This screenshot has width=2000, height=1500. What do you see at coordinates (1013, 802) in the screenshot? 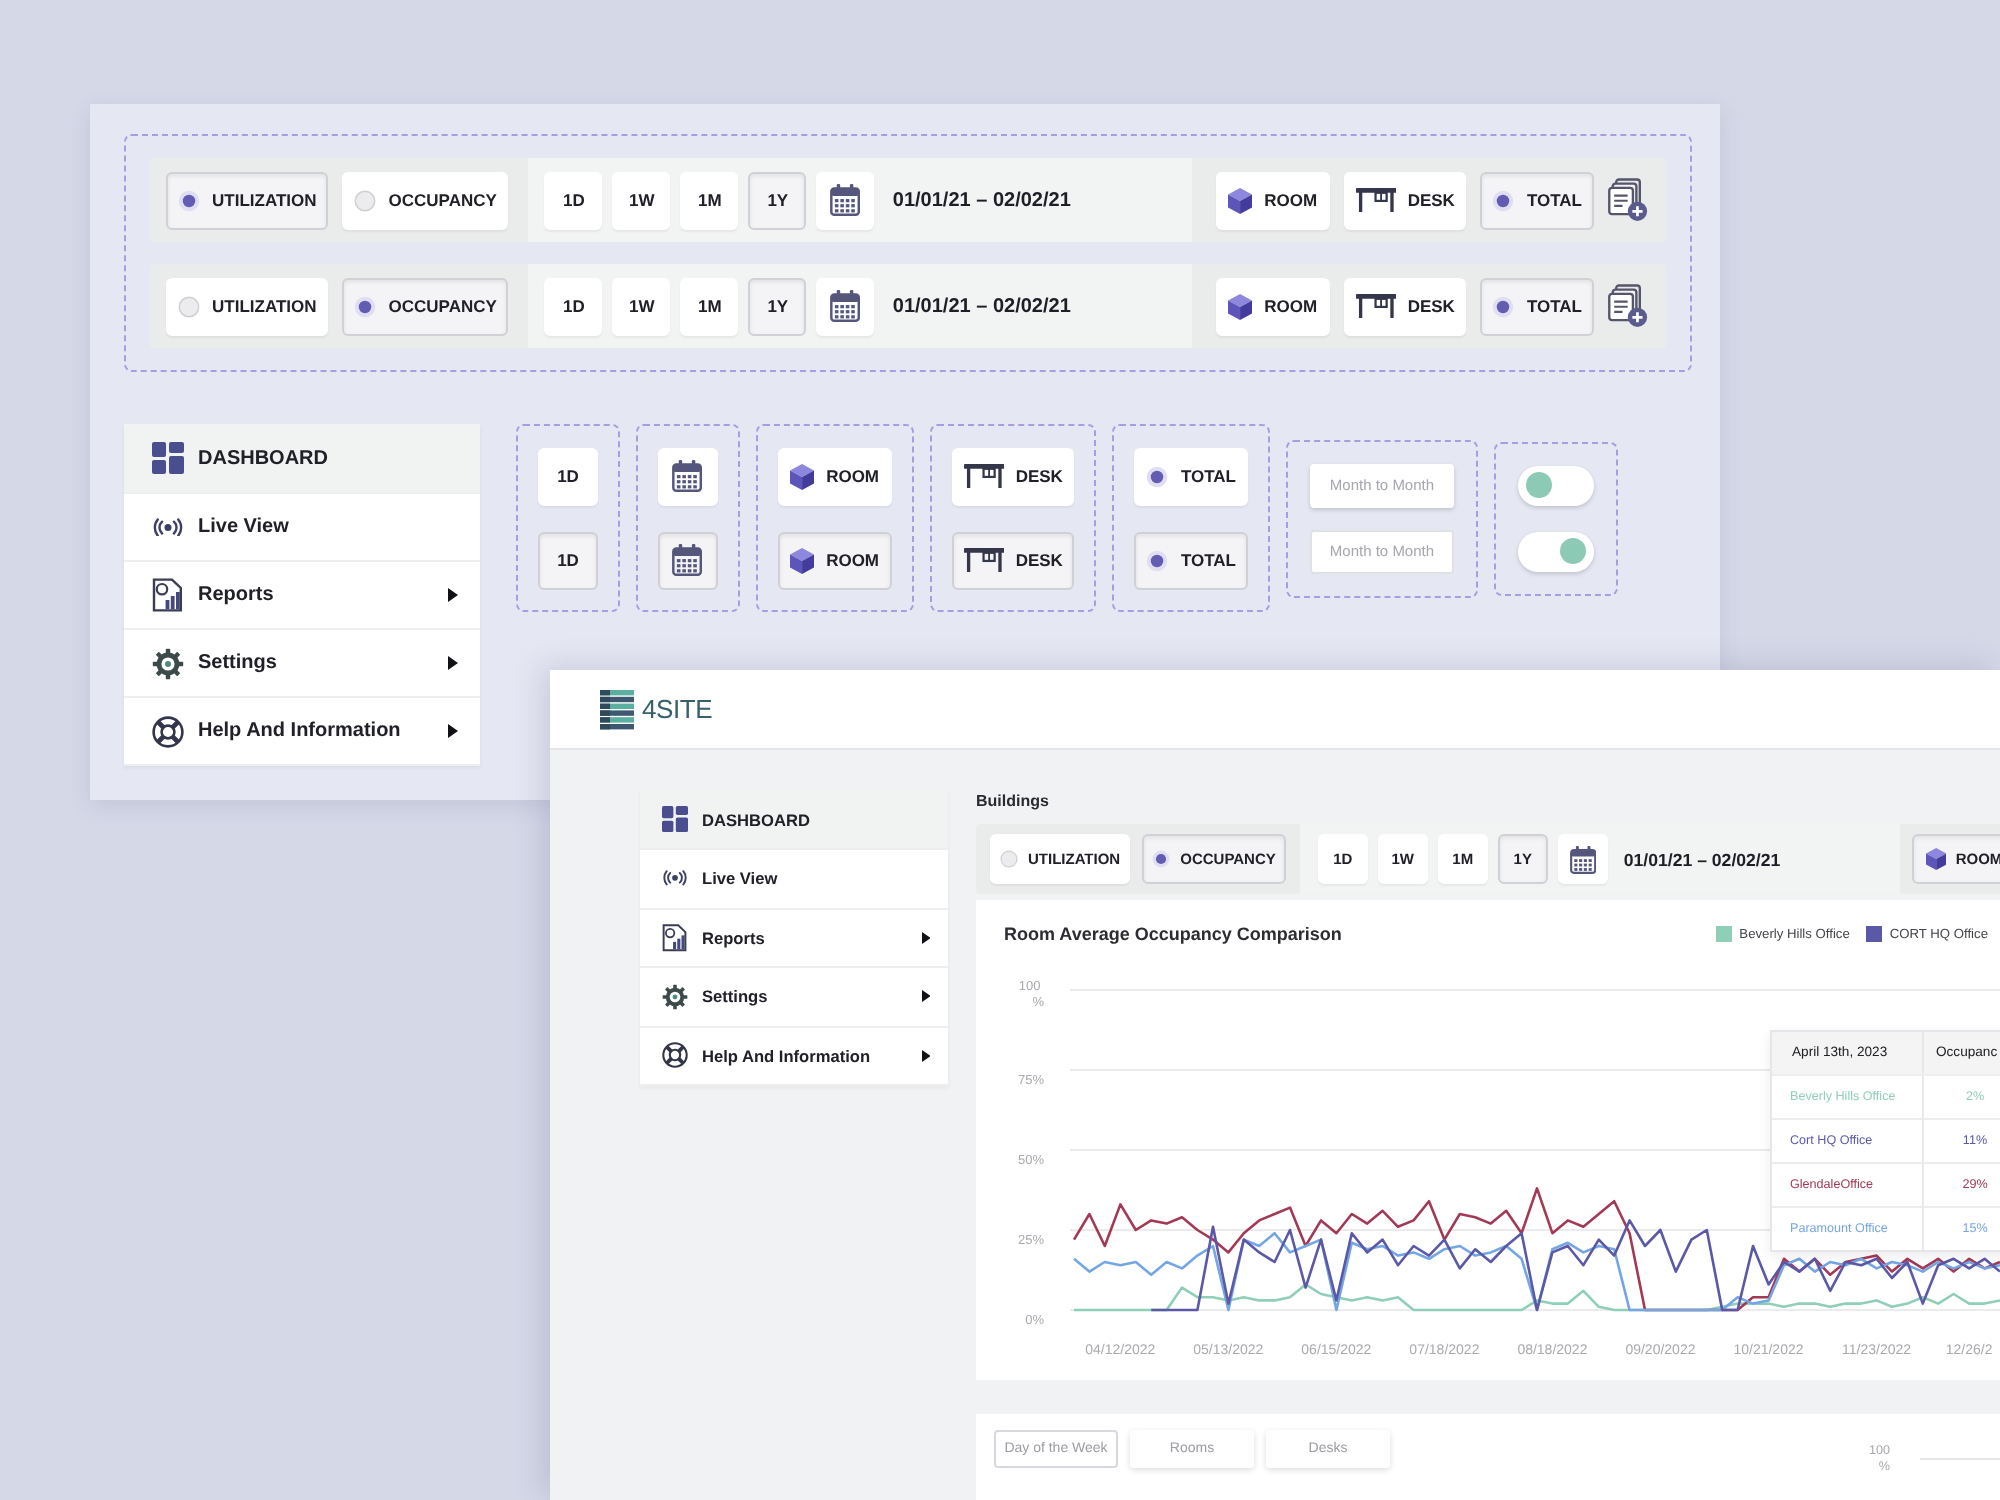
I see `section-title: Buildings` at bounding box center [1013, 802].